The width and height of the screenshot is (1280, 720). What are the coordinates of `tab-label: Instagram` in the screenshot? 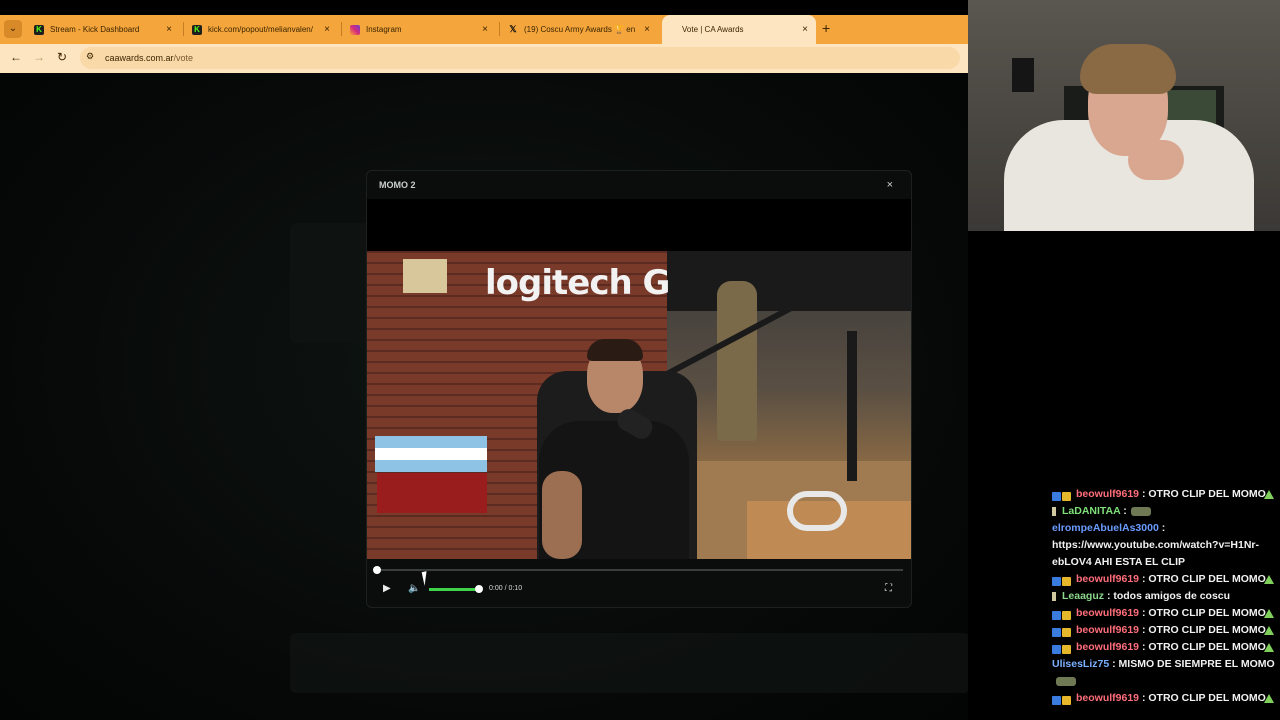 It's located at (384, 29).